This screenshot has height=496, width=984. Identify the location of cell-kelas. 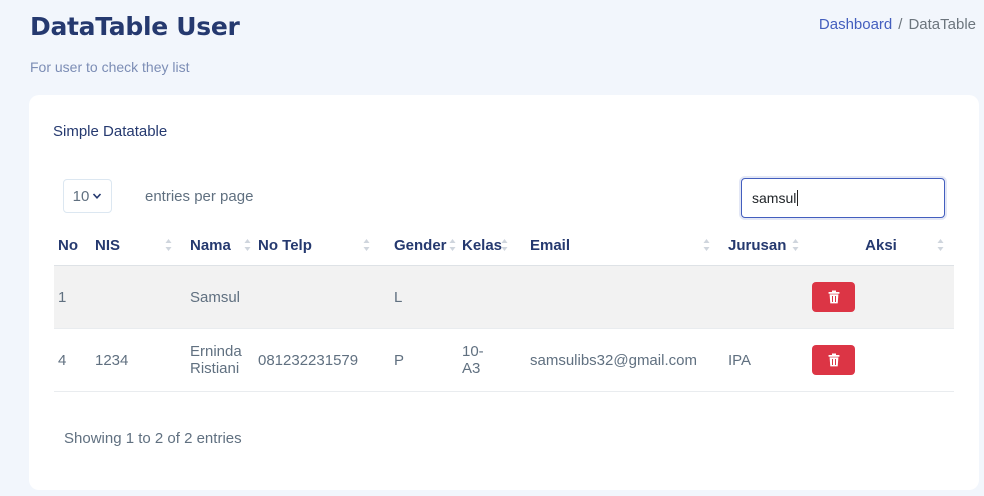
(492, 297).